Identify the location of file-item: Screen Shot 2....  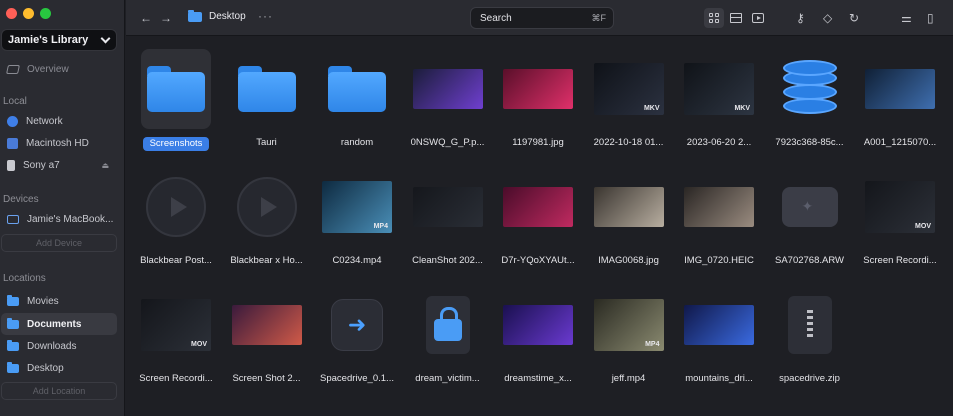
(267, 339).